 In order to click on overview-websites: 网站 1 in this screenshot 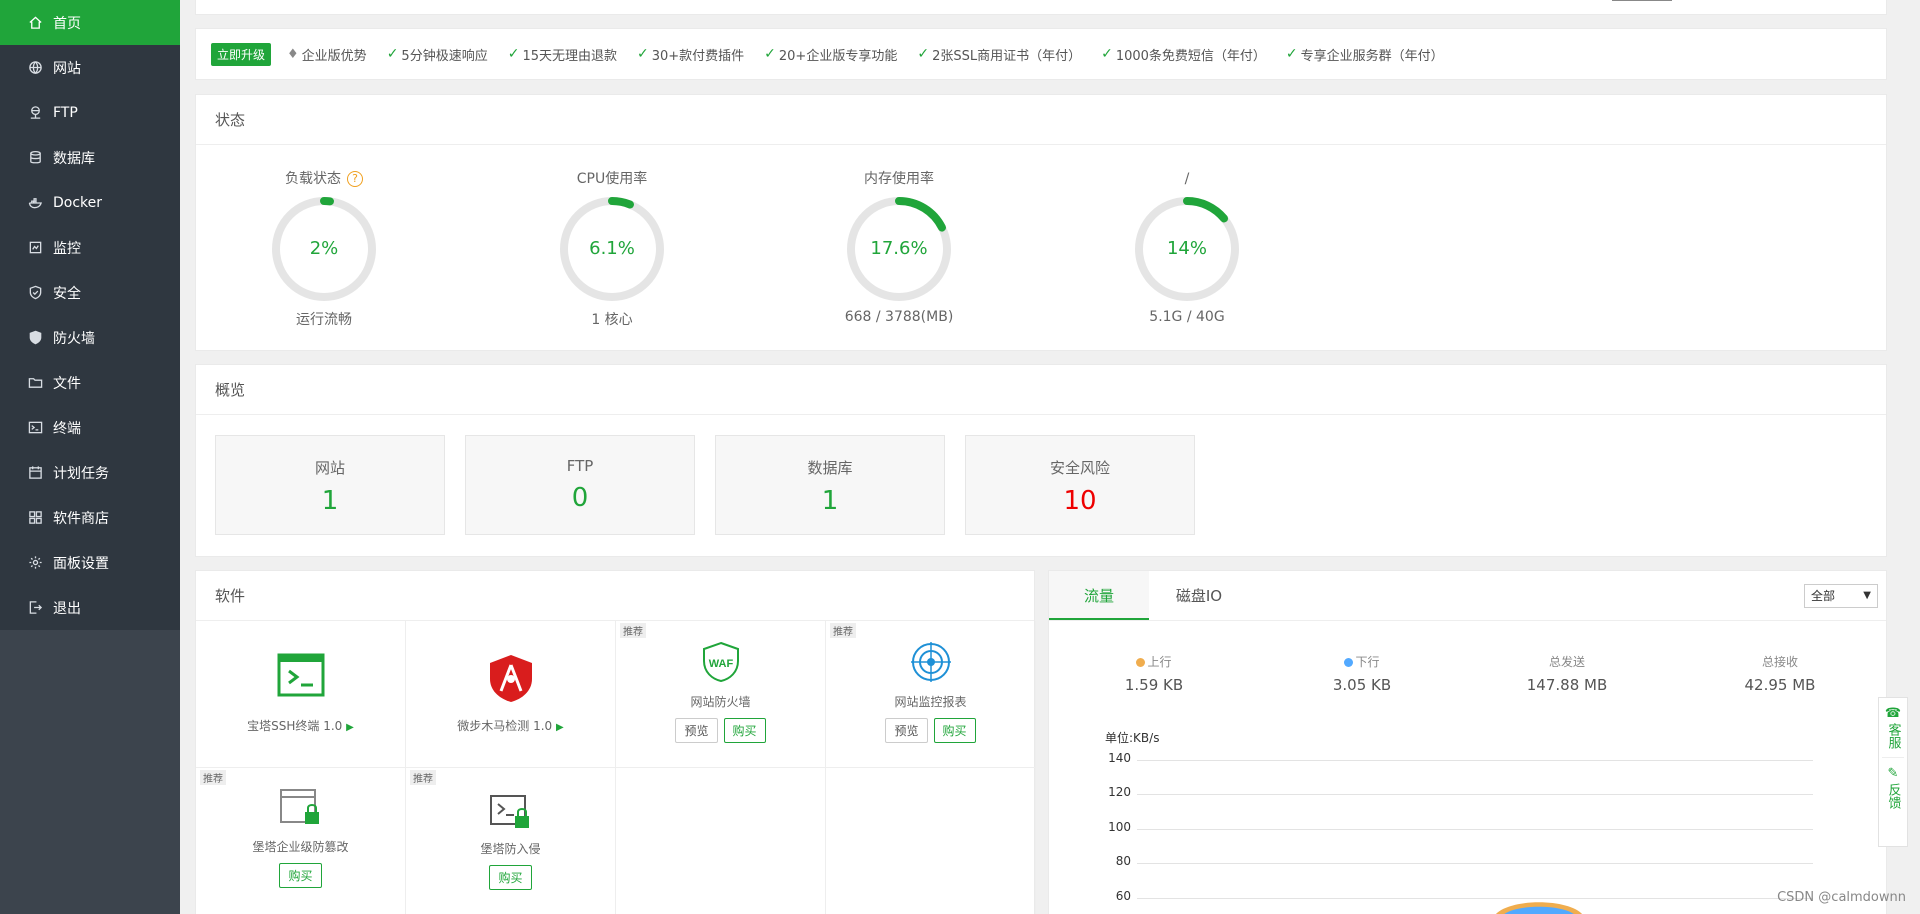, I will do `click(330, 485)`.